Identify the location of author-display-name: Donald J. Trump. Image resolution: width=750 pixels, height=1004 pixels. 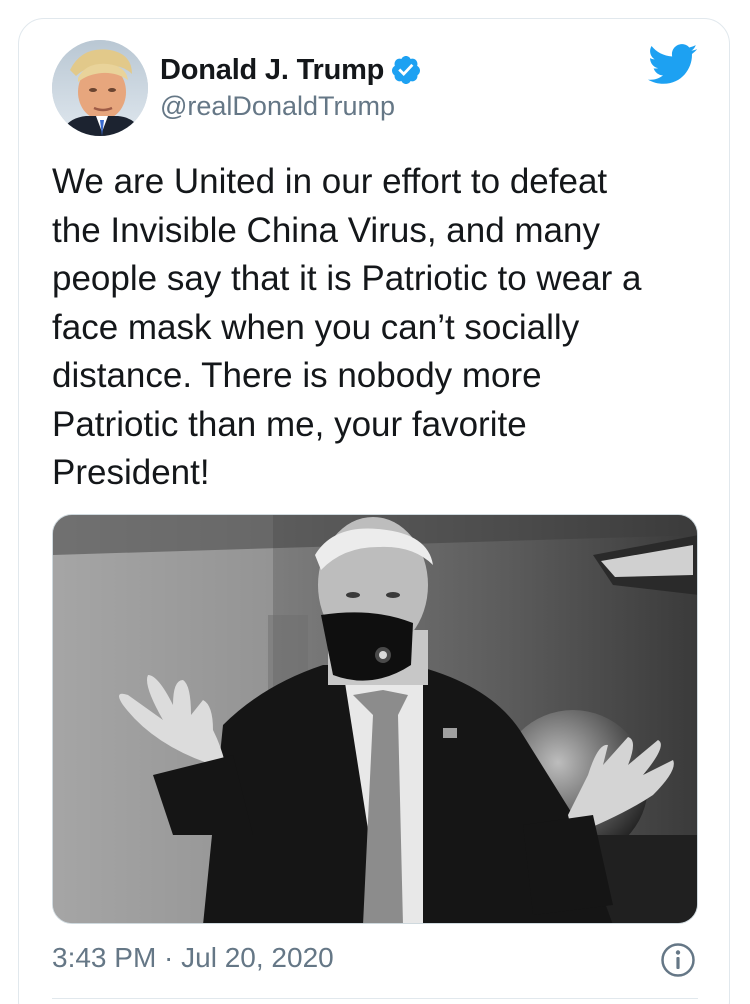
(272, 70).